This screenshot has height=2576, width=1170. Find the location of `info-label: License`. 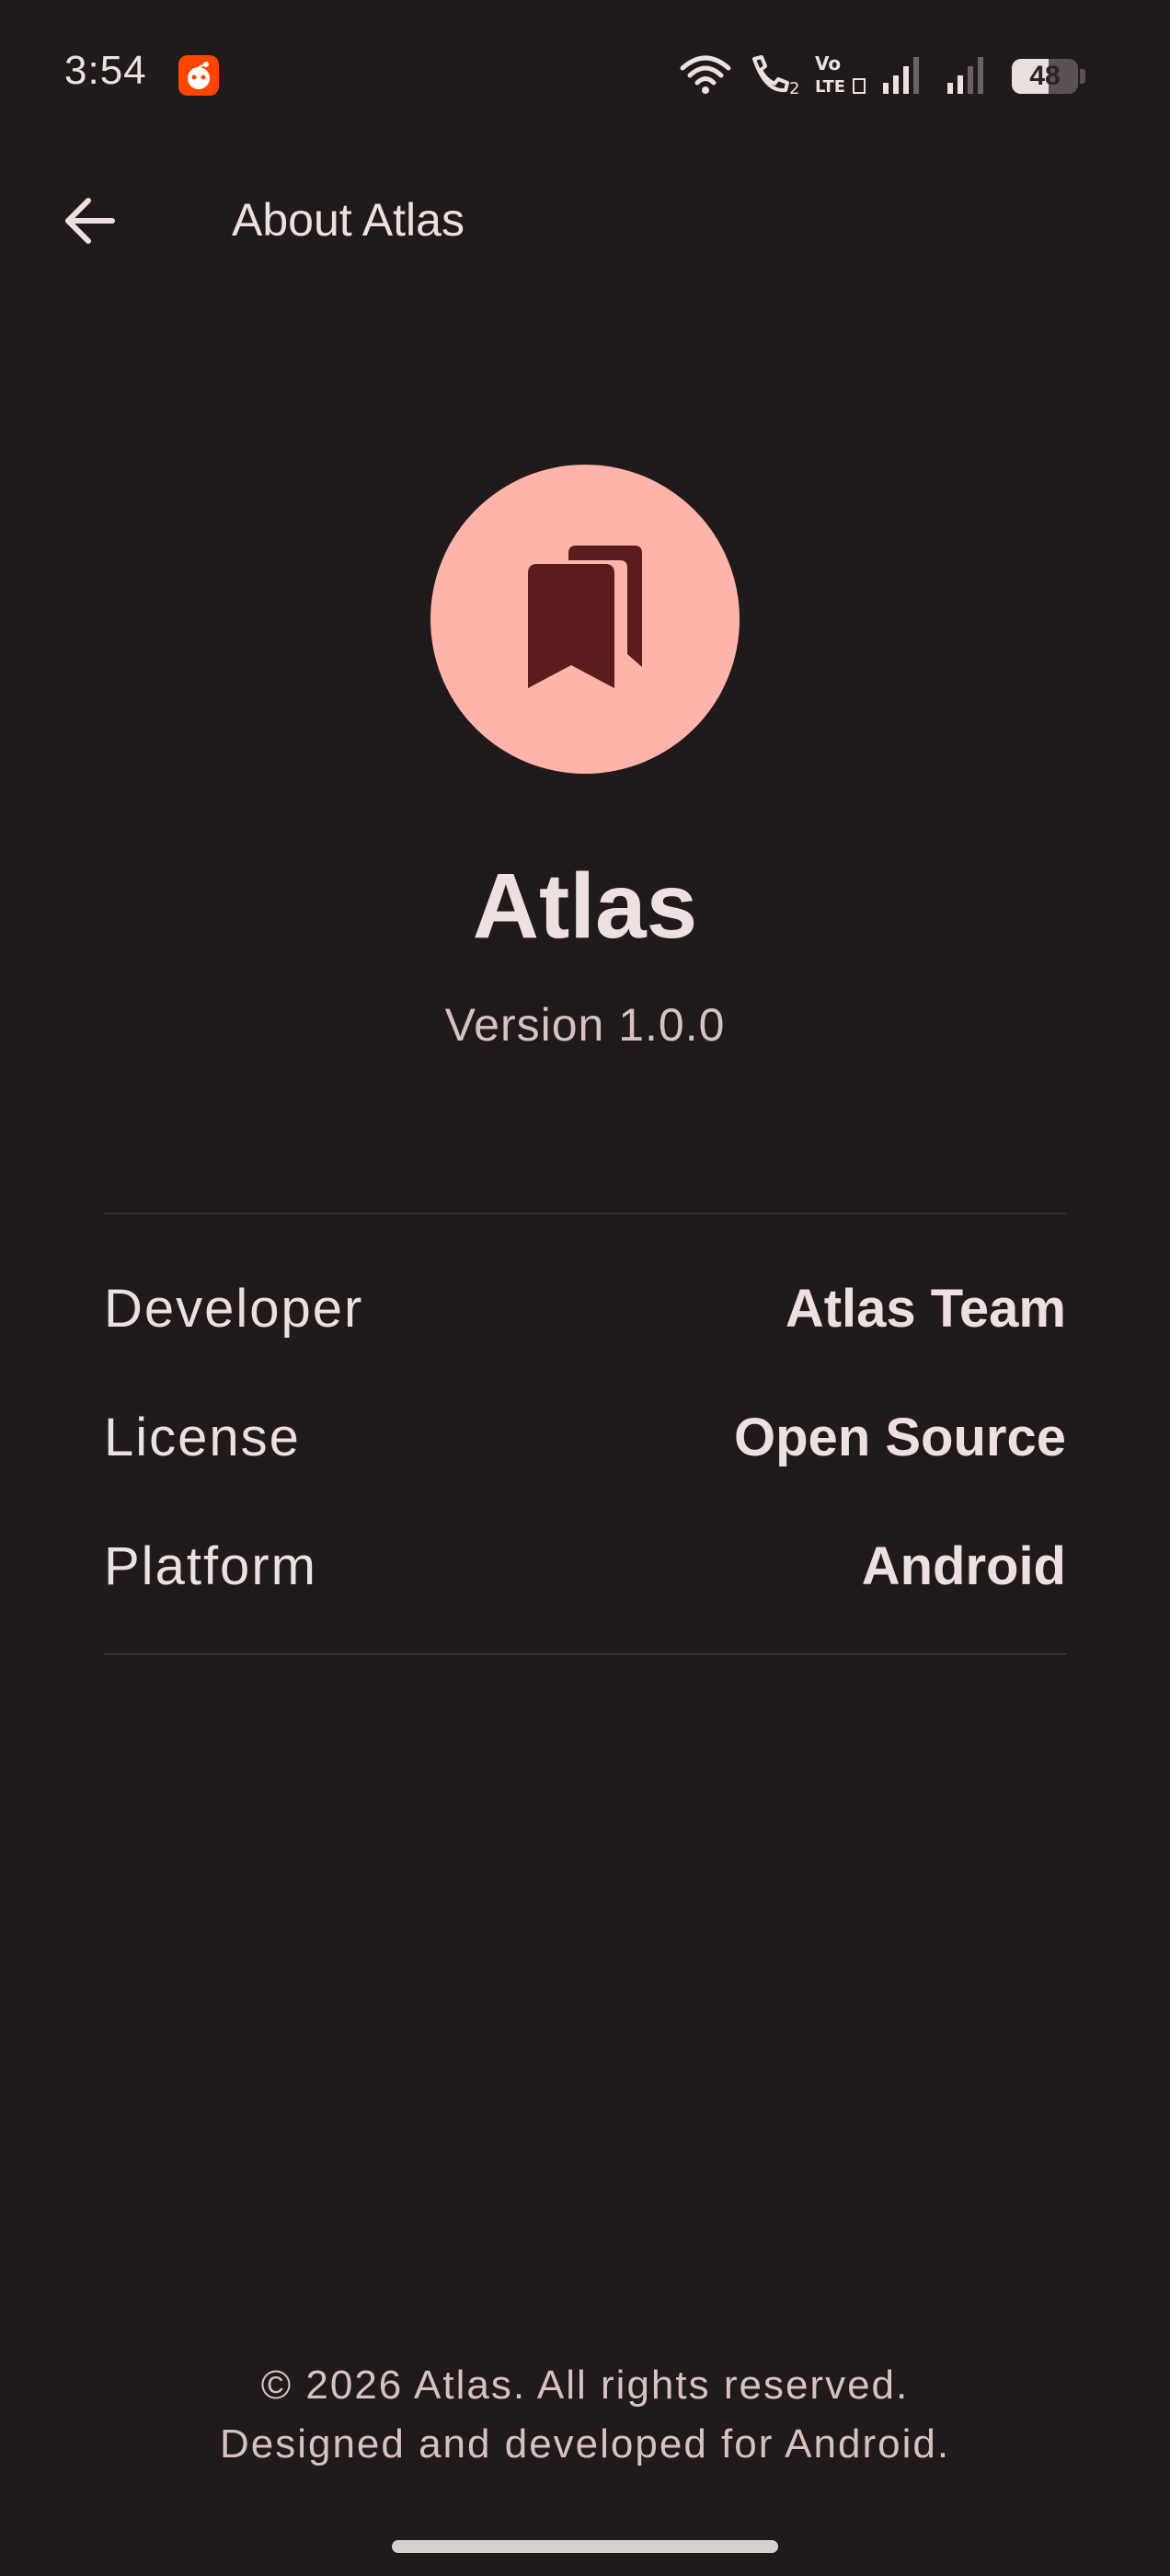

info-label: License is located at coordinates (202, 1437).